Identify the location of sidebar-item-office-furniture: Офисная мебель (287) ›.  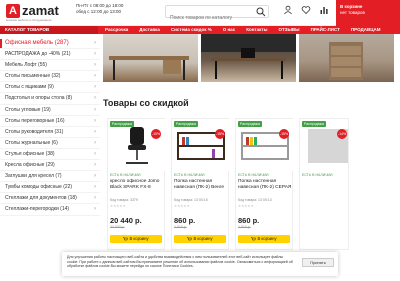
(50, 44).